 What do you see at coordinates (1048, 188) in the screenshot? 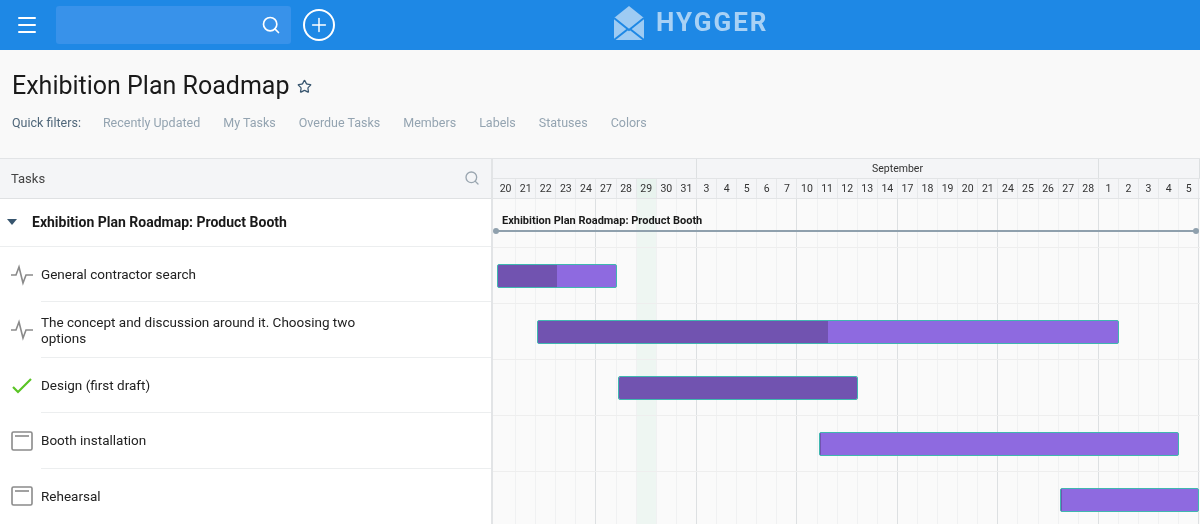
I see `day-label: 26` at bounding box center [1048, 188].